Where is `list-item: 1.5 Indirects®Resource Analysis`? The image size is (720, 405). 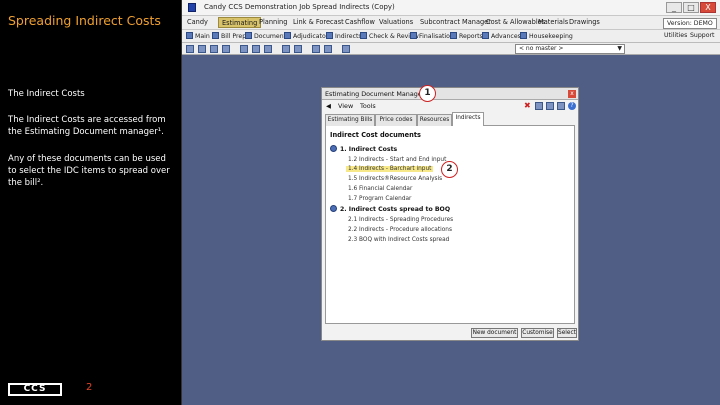
list-item: 1.5 Indirects®Resource Analysis is located at coordinates (395, 179).